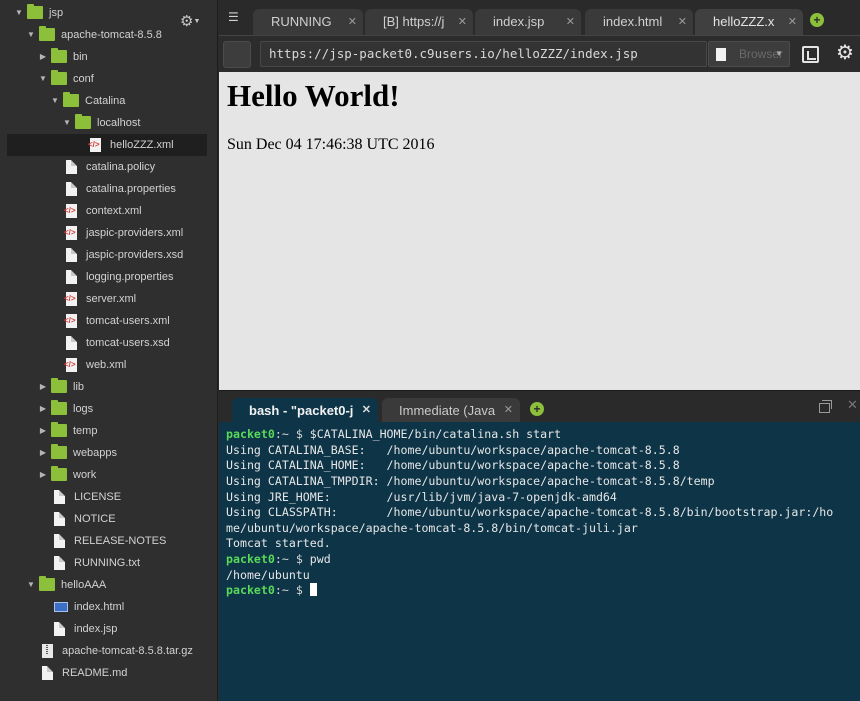 This screenshot has width=860, height=701. I want to click on tree-item-label: jaspic-providers.xsd, so click(135, 255).